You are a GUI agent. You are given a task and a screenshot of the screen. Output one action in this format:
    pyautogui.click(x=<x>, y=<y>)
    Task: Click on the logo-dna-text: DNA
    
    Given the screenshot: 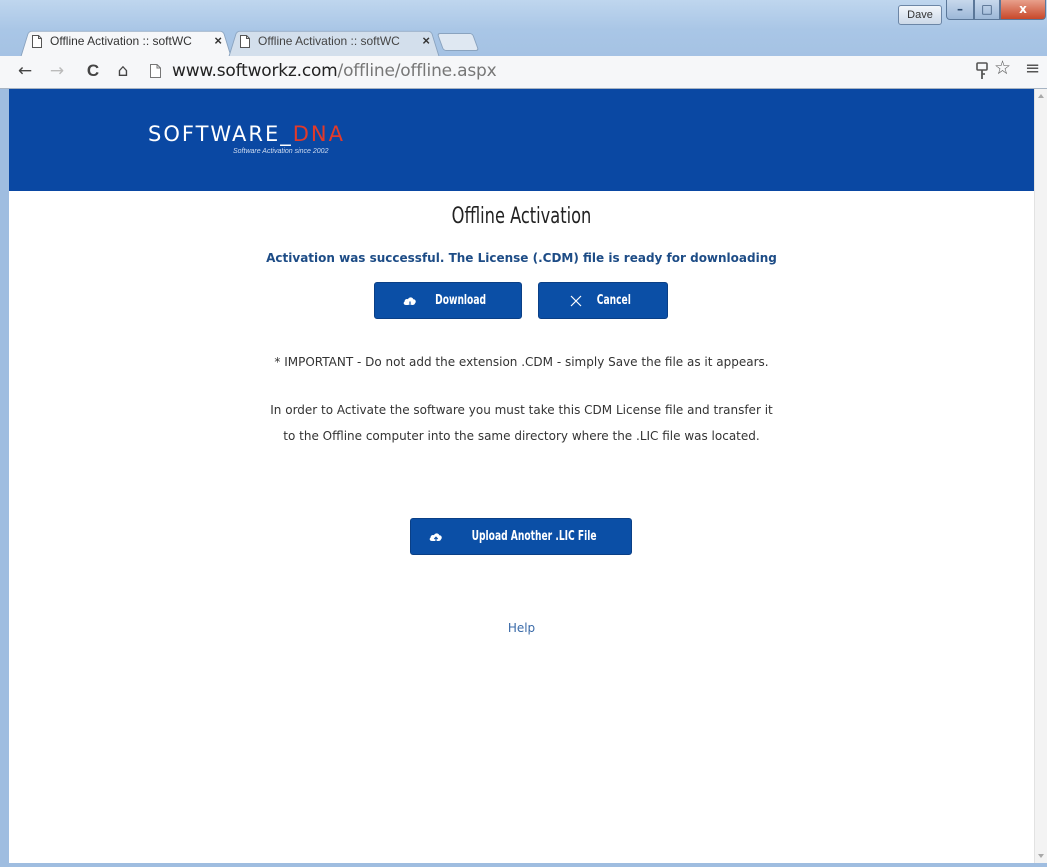 What is the action you would take?
    pyautogui.click(x=318, y=134)
    